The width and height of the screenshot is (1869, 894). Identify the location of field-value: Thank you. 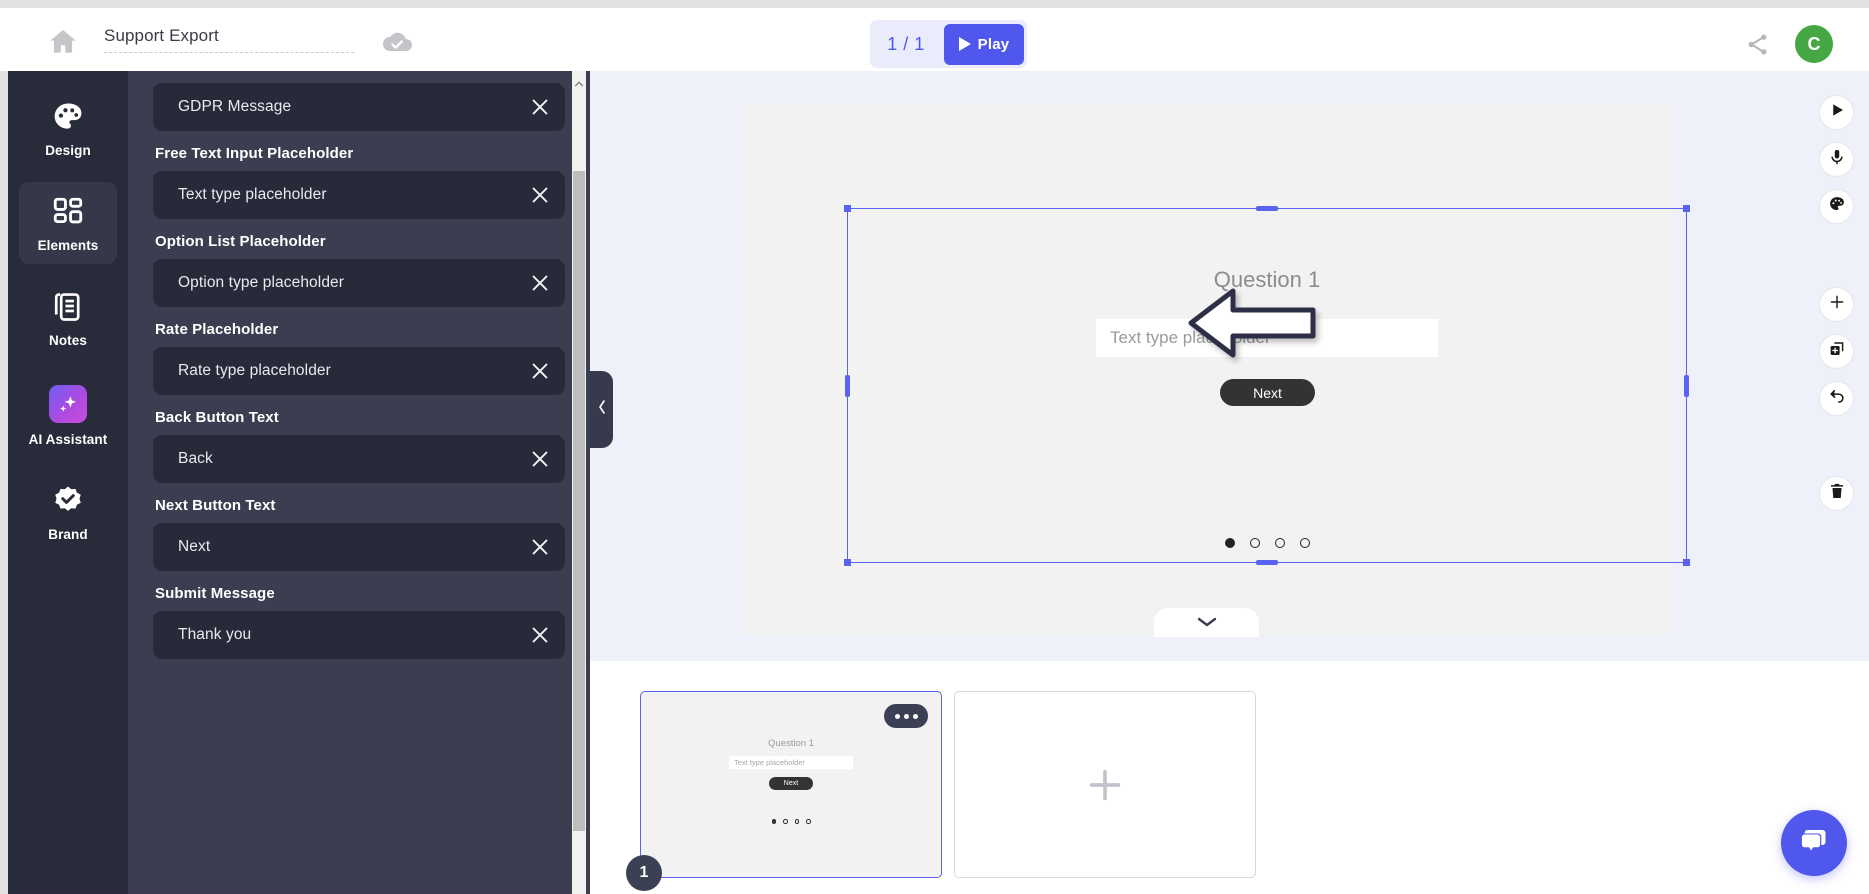
(215, 634).